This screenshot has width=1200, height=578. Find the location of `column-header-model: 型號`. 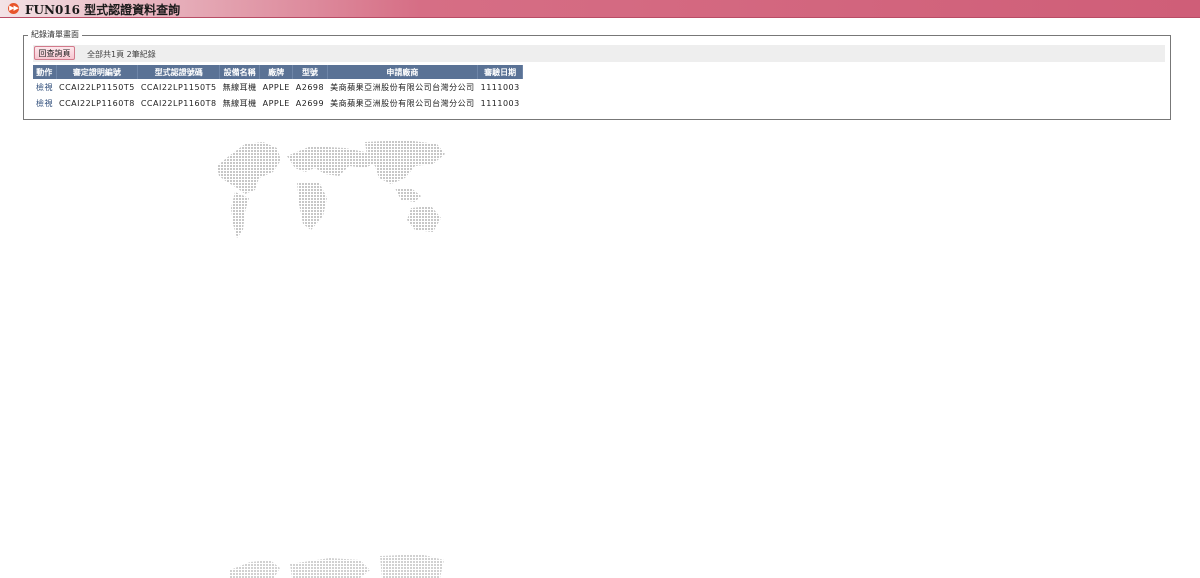

column-header-model: 型號 is located at coordinates (310, 72).